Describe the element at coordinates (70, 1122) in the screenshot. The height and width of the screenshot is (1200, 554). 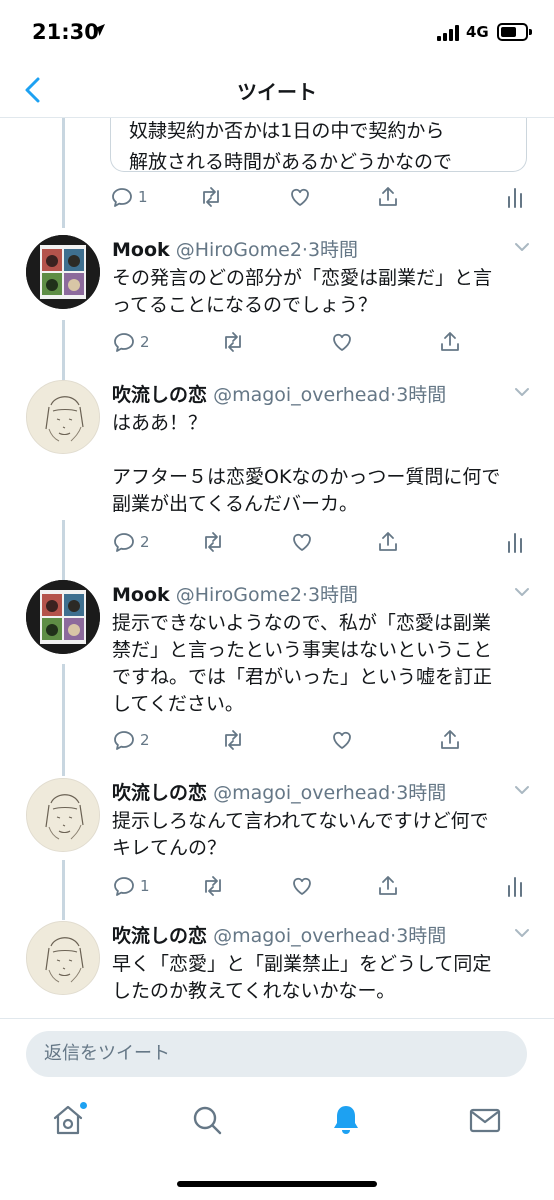
I see `tab-home` at that location.